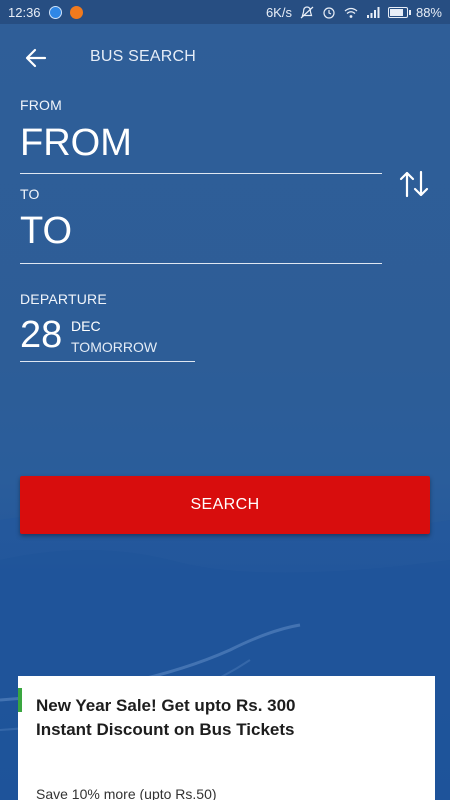  I want to click on wifi-icon, so click(351, 12).